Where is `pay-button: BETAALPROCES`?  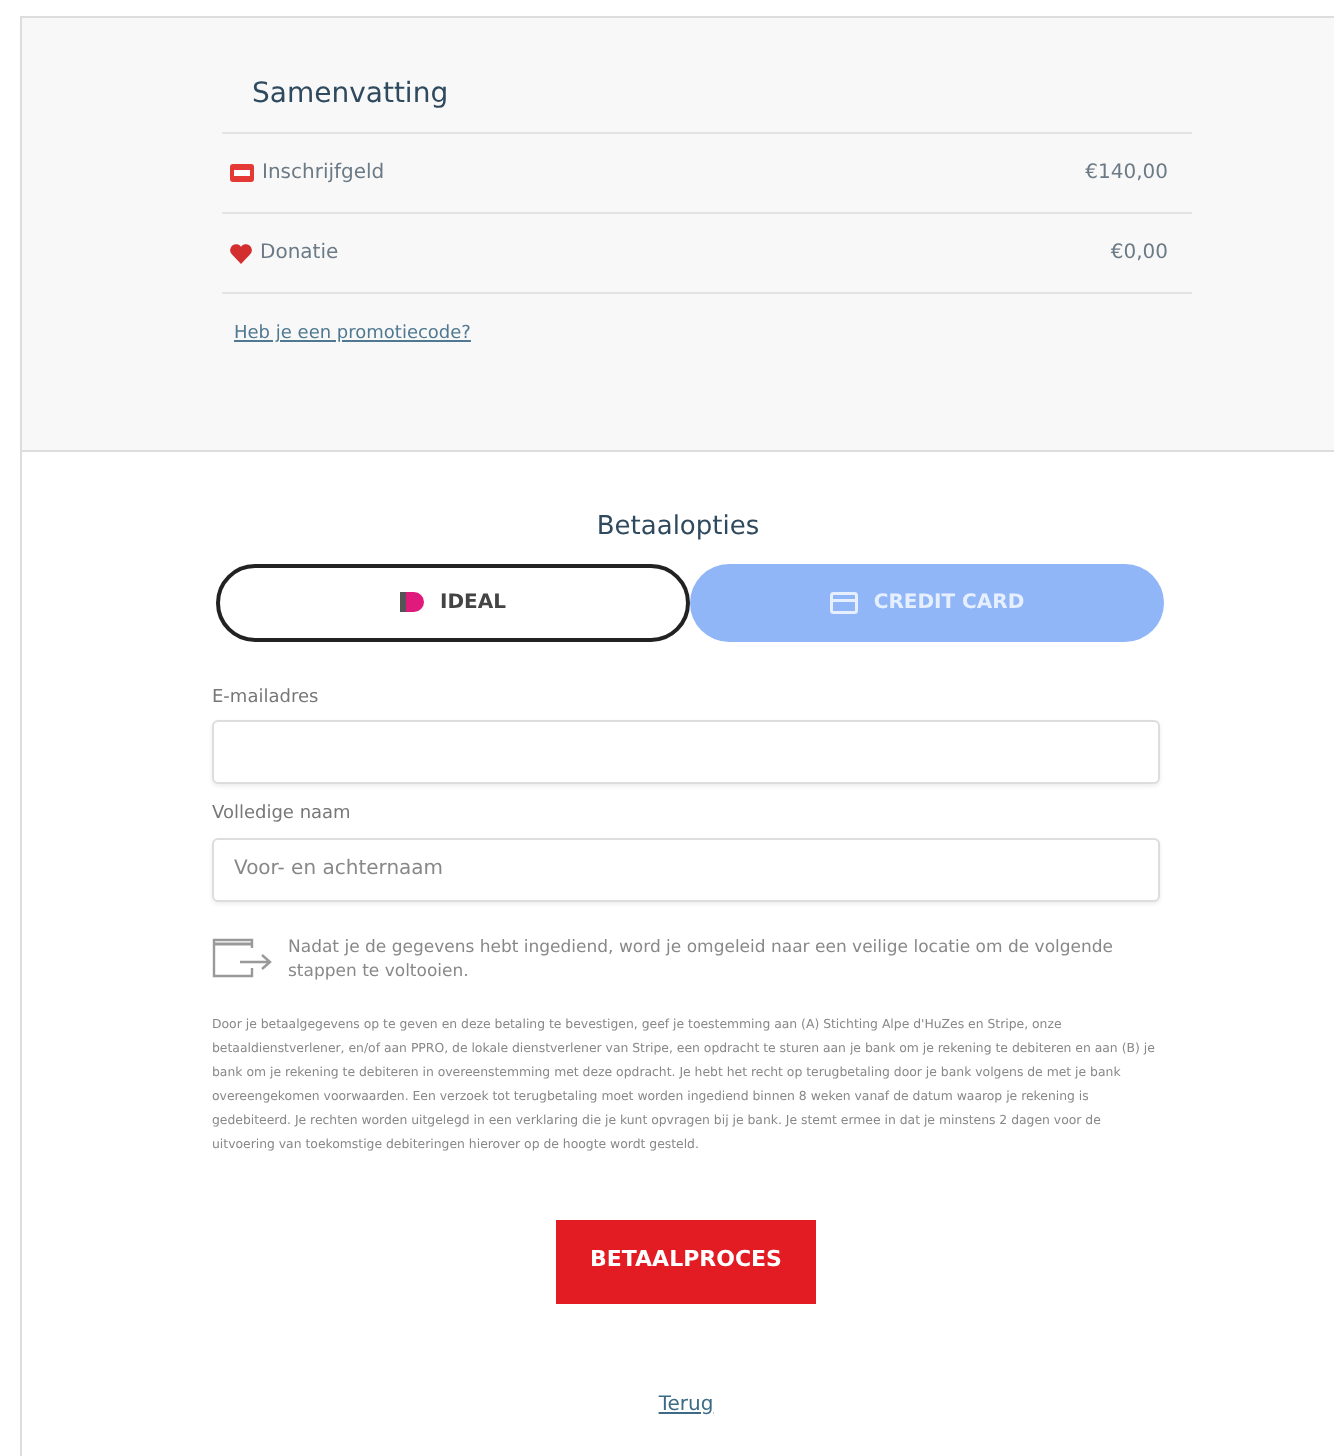
pay-button: BETAALPROCES is located at coordinates (686, 1261).